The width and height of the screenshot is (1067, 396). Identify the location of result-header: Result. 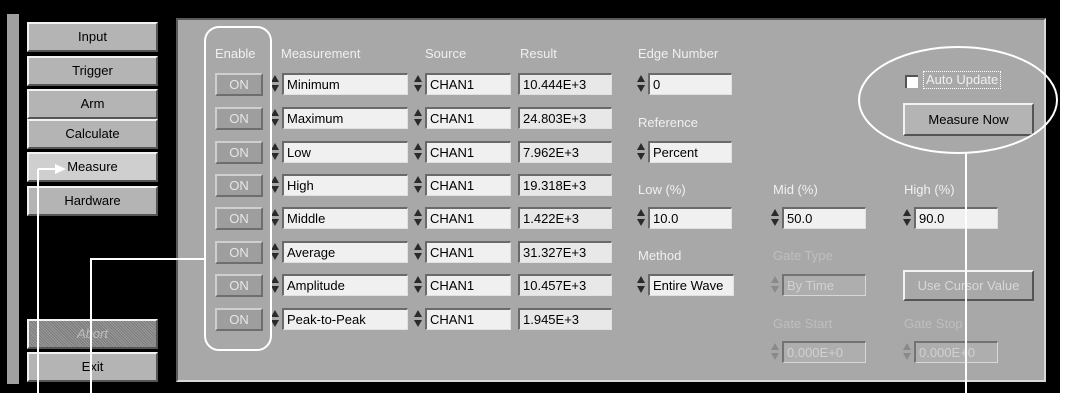
(538, 53).